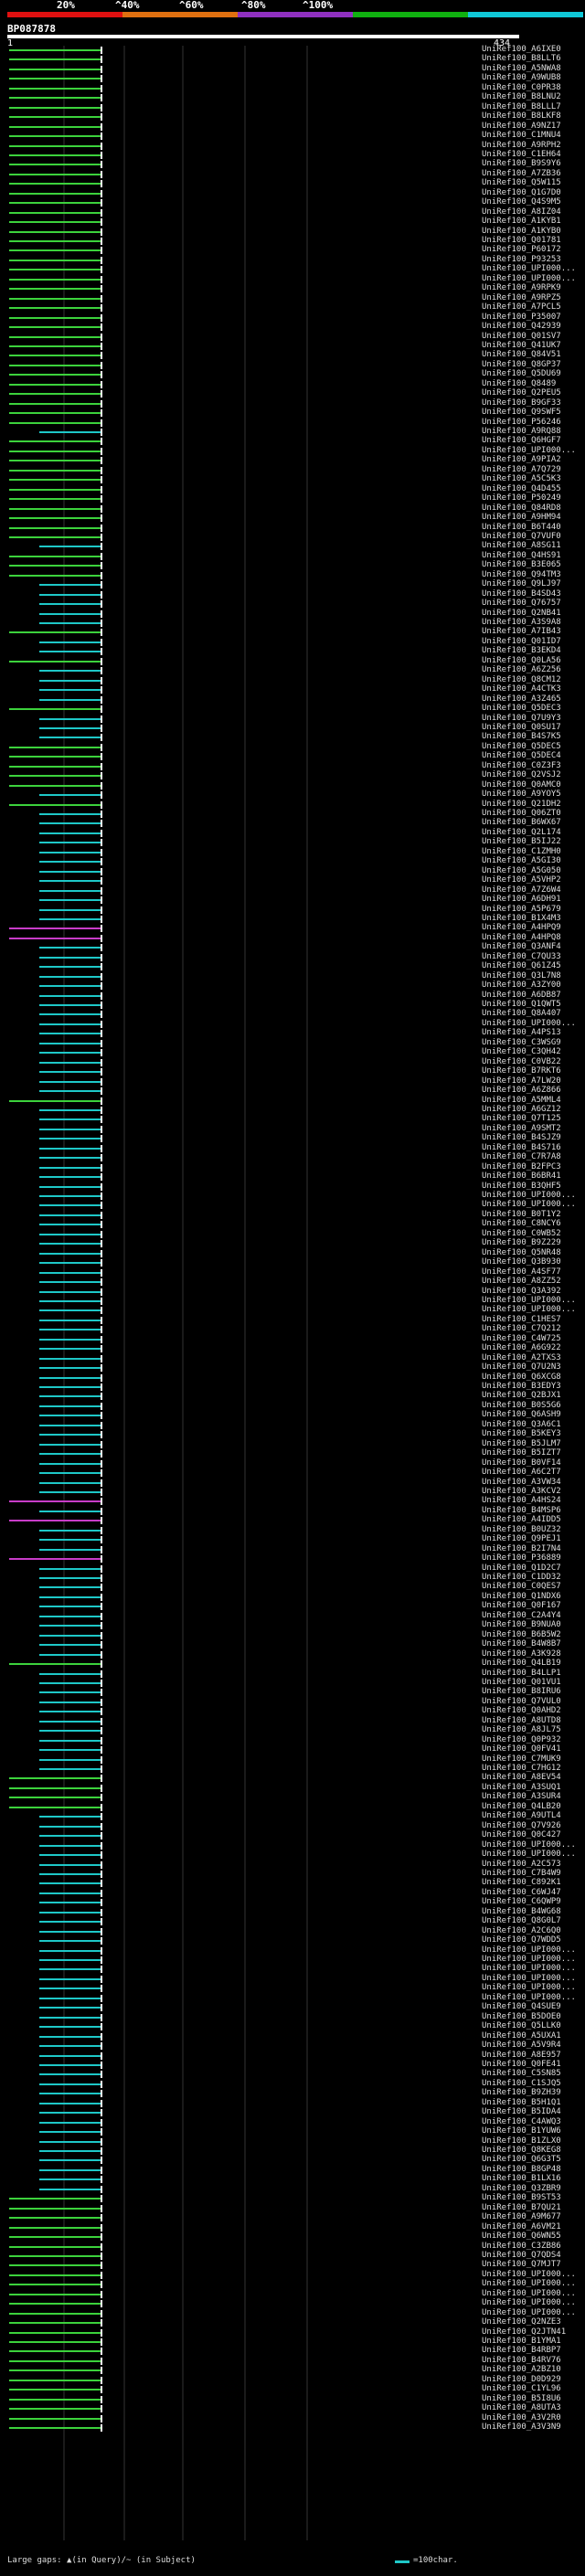 The height and width of the screenshot is (2576, 585). I want to click on hit-label: UniRef100_C7R7A8, so click(521, 1157).